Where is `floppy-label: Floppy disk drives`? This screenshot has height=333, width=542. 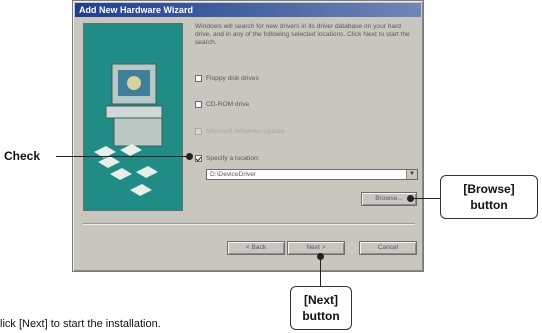
floppy-label: Floppy disk drives is located at coordinates (232, 78).